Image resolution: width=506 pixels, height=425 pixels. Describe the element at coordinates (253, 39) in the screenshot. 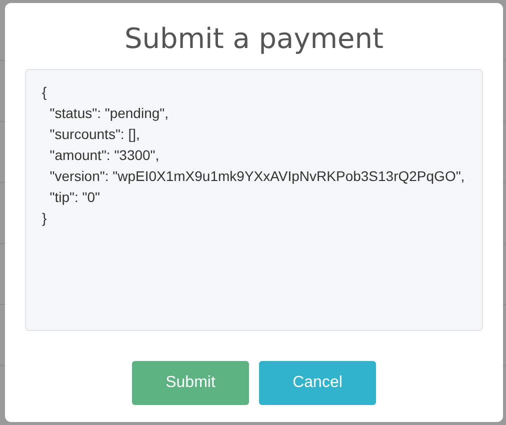

I see `dialog-title: Submit a payment` at that location.